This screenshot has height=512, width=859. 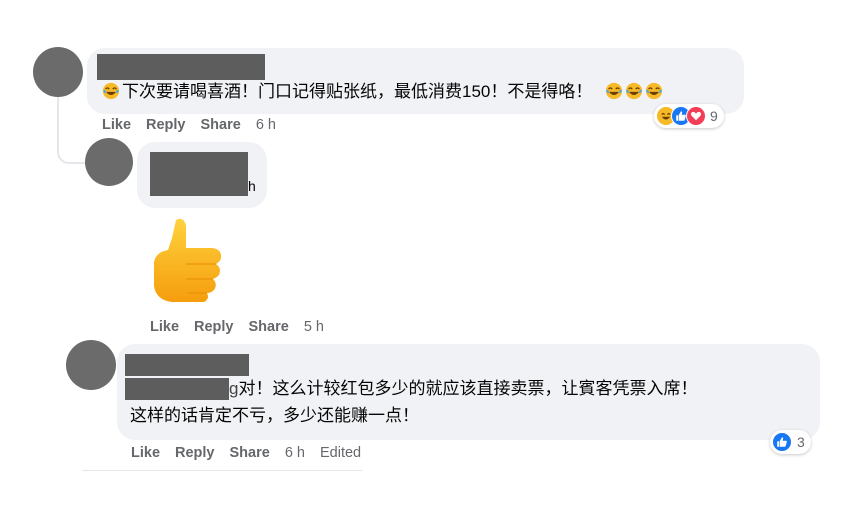 What do you see at coordinates (357, 91) in the screenshot?
I see `comment-text-body: 下次要请喝喜酒！门口记得贴张纸，最低消费150！不是得咯！` at bounding box center [357, 91].